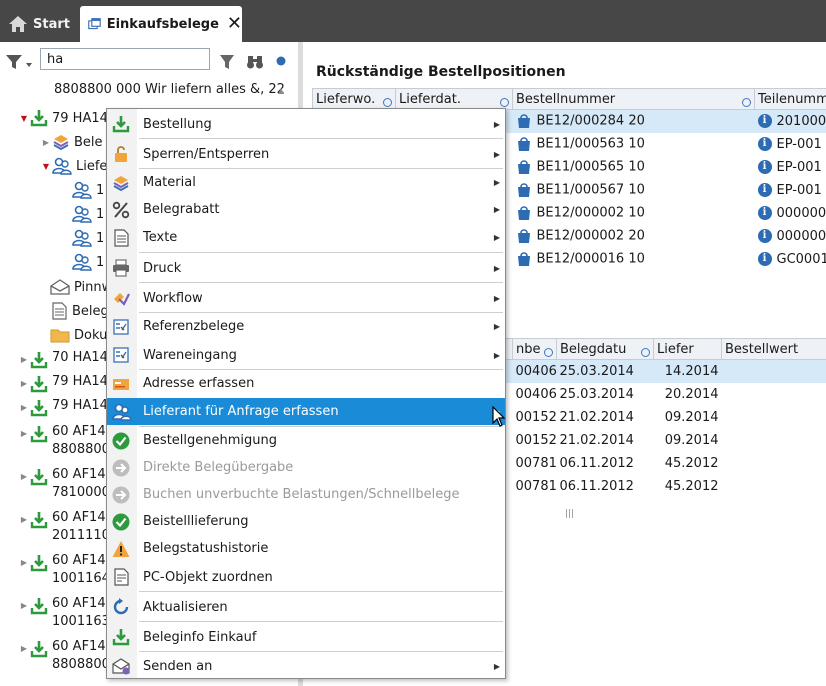  I want to click on menu-item-3: Belegrabatt ▶, so click(306, 209).